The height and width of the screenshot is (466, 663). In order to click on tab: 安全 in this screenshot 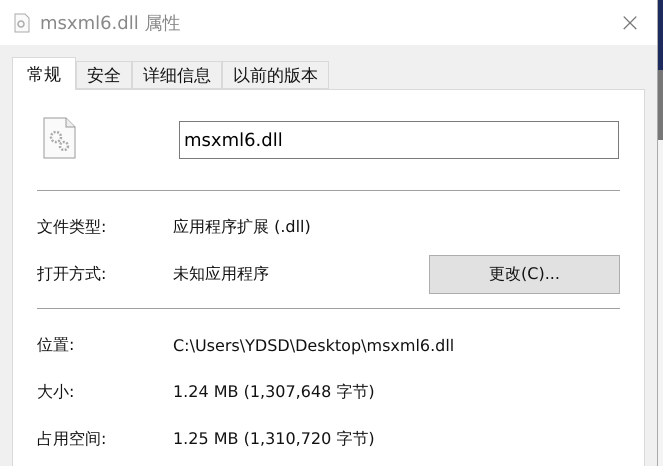, I will do `click(104, 75)`.